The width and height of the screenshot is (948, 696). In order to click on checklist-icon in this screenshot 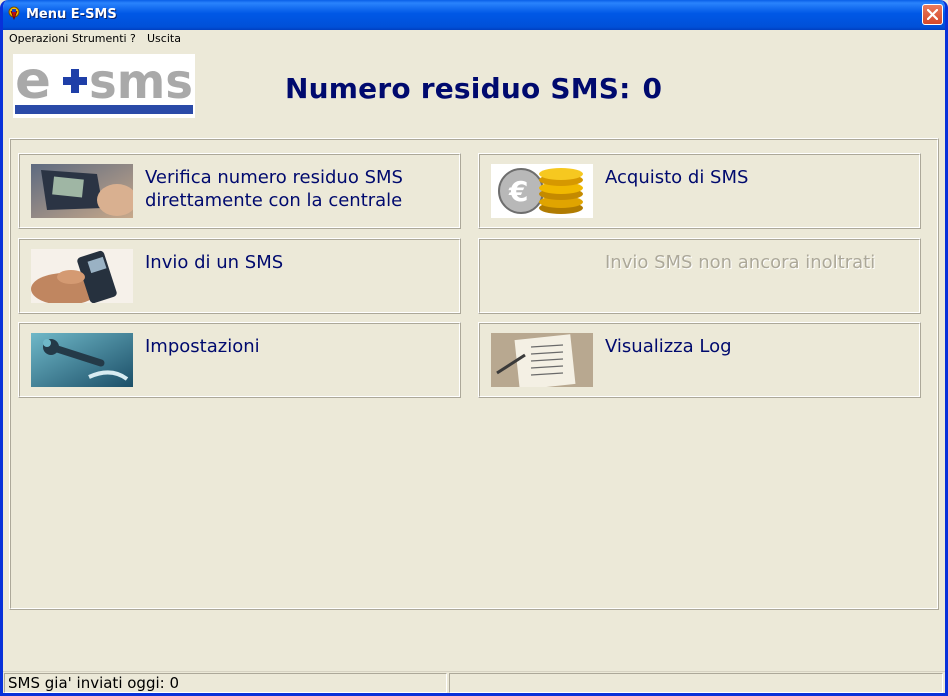, I will do `click(542, 360)`.